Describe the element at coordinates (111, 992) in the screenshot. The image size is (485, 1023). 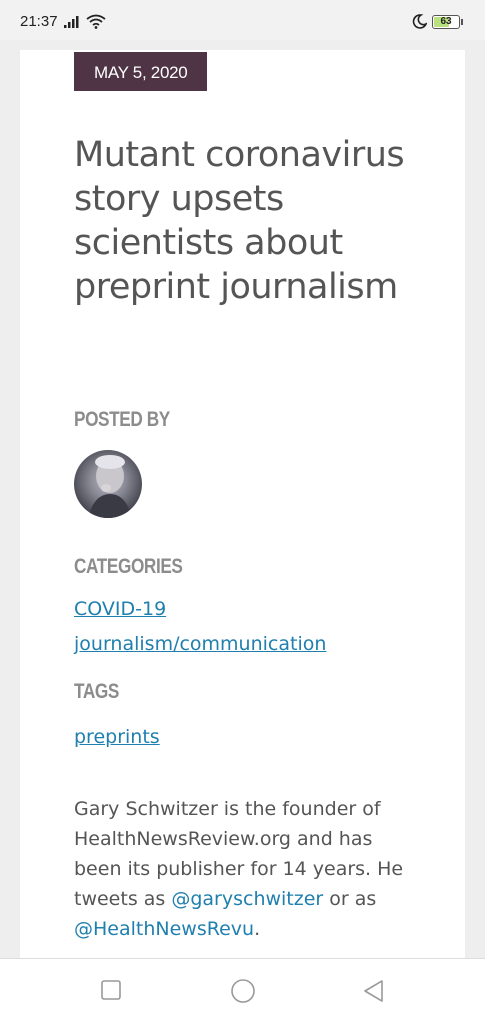
I see `square-icon` at that location.